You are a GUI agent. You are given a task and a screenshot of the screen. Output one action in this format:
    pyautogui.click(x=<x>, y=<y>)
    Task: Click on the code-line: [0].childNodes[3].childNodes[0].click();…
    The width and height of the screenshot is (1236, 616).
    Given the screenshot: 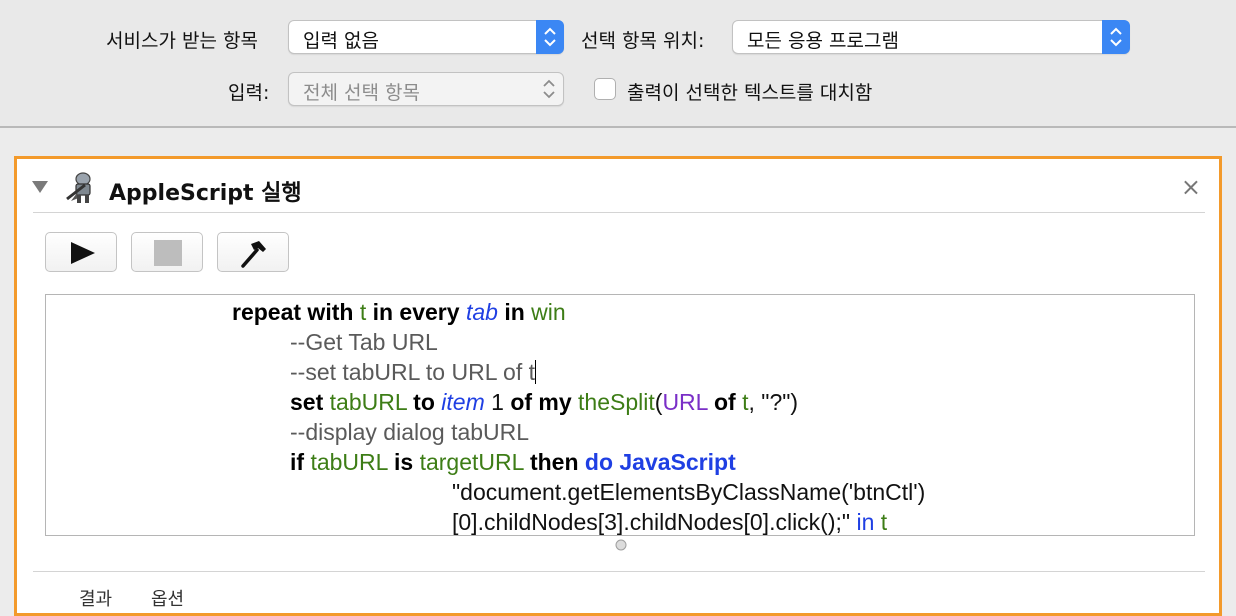 What is the action you would take?
    pyautogui.click(x=670, y=522)
    